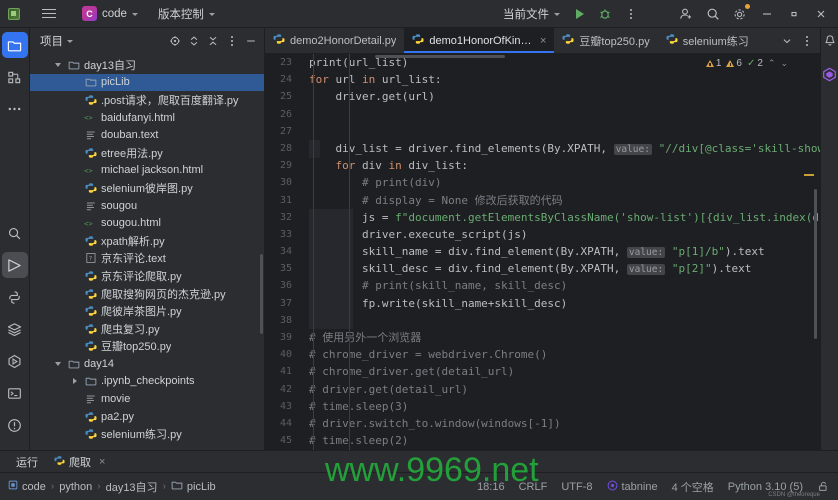 The width and height of the screenshot is (838, 500). I want to click on run-tab: 爬取 ×, so click(79, 462).